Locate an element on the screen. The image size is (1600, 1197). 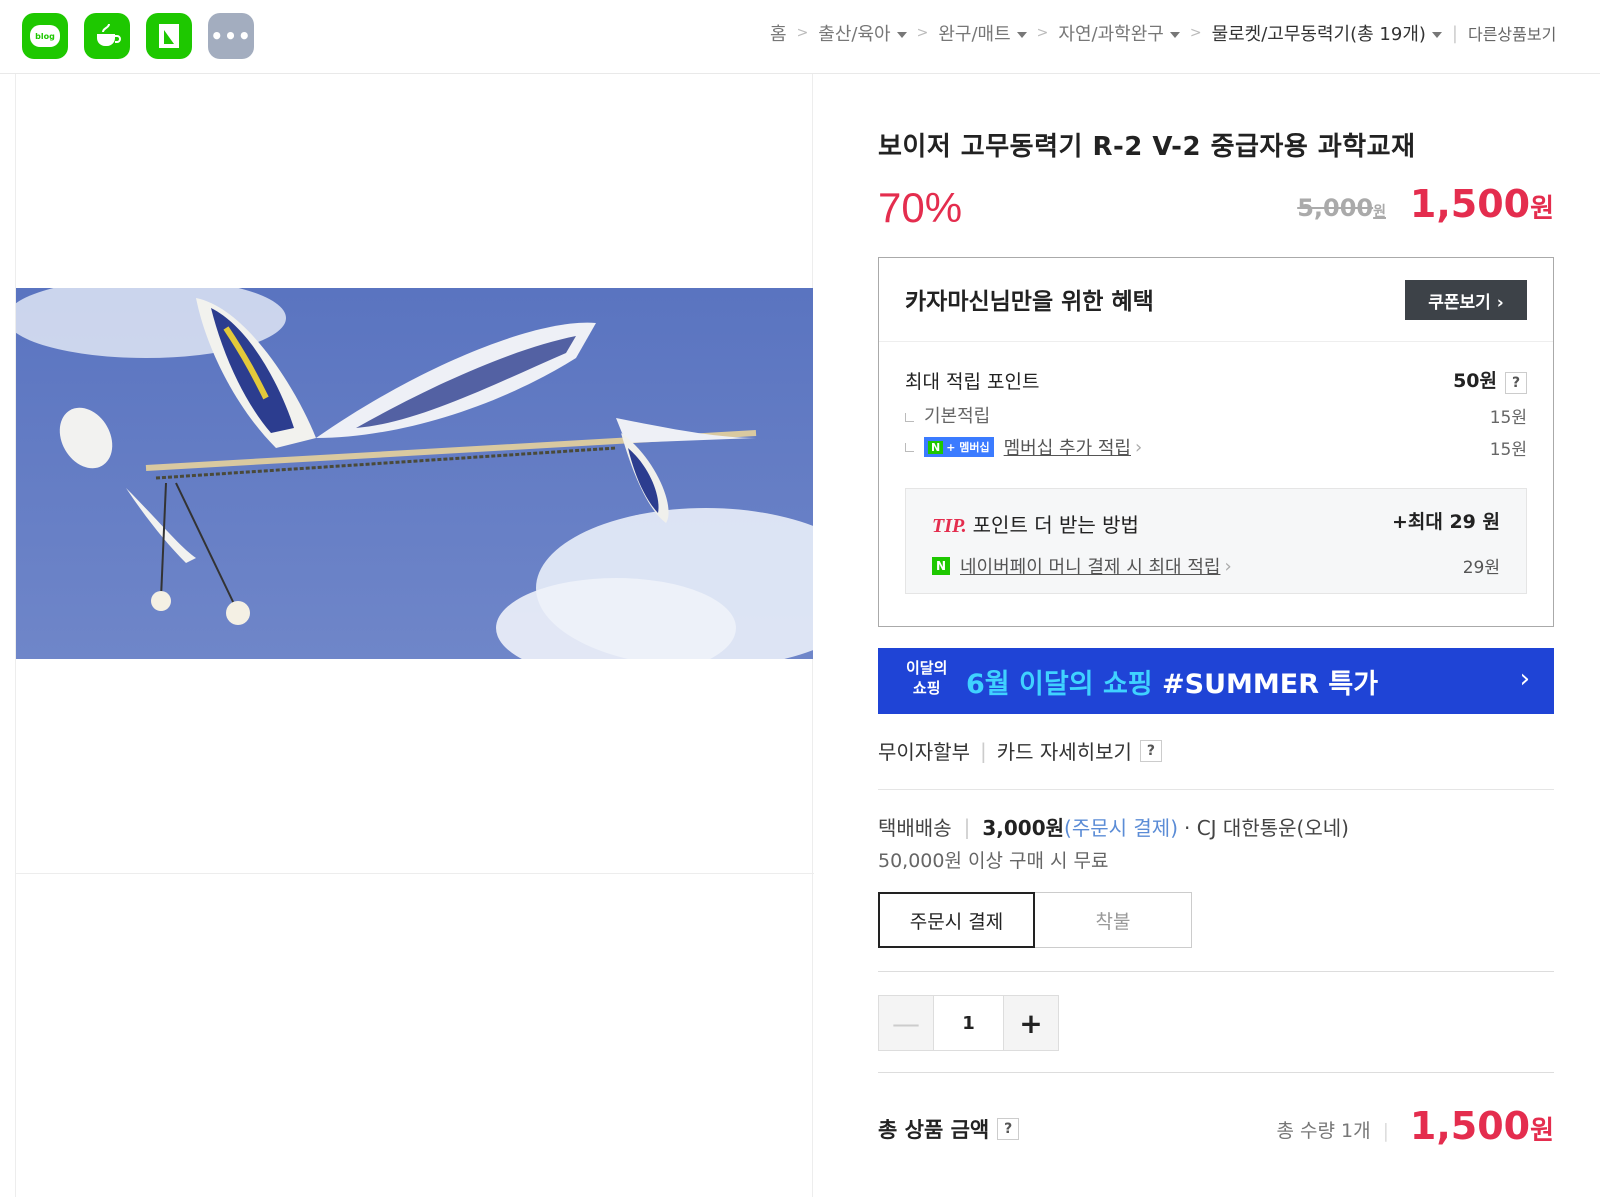
shipping-fee-note: (주문시 결제) is located at coordinates (1121, 828).